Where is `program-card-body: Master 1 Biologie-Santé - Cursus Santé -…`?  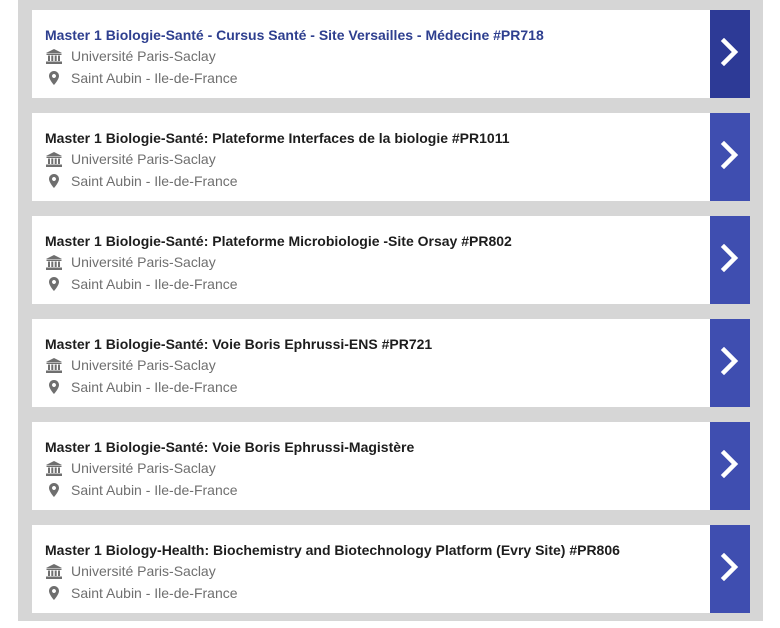 program-card-body: Master 1 Biologie-Santé - Cursus Santé -… is located at coordinates (369, 57).